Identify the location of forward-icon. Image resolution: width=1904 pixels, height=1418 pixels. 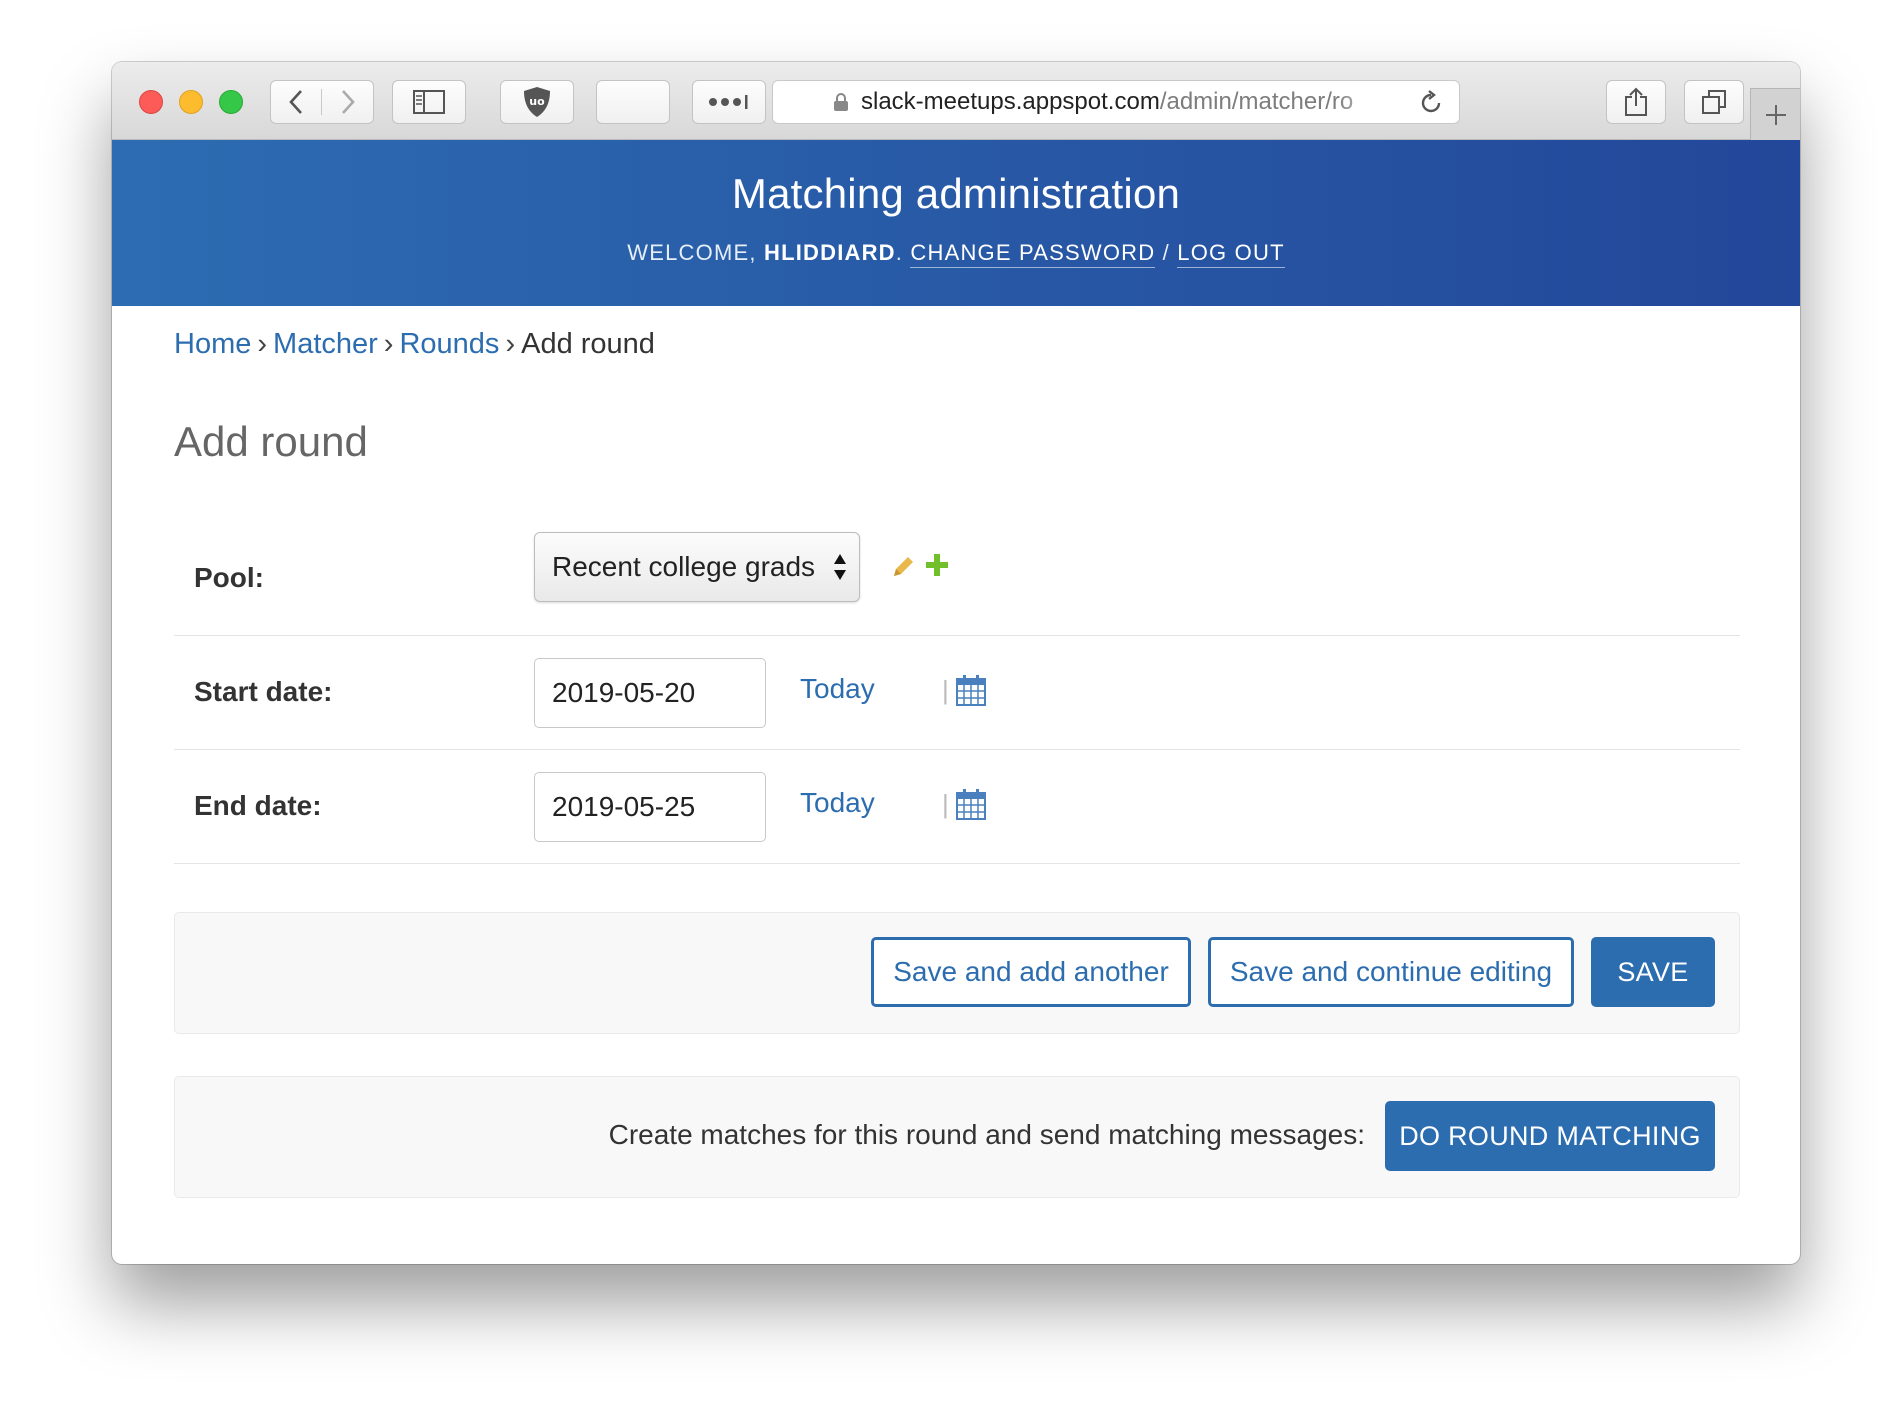
(347, 102).